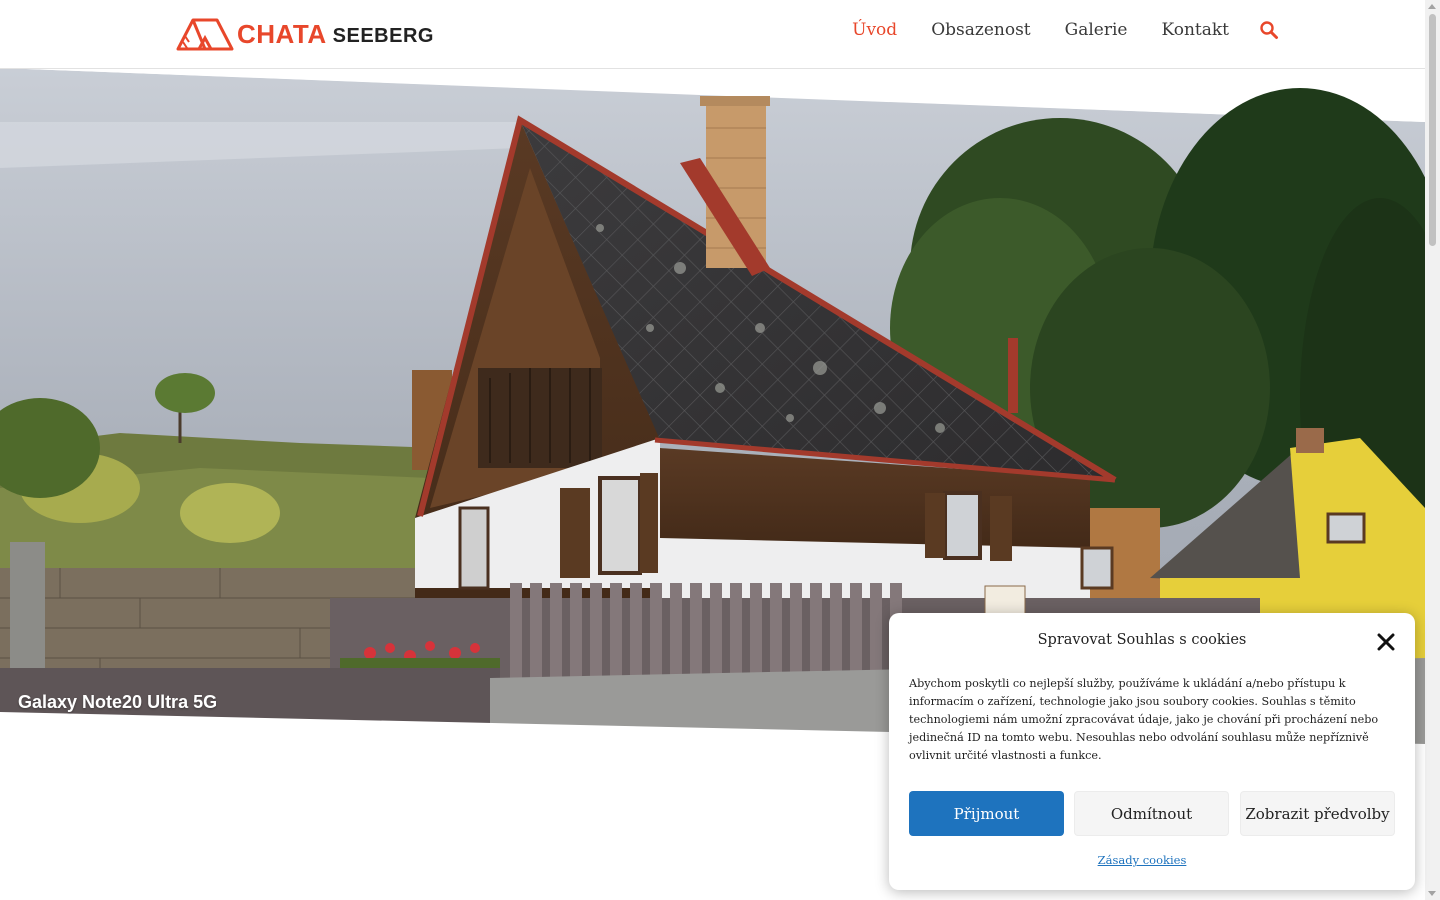 This screenshot has width=1440, height=900. What do you see at coordinates (1317, 813) in the screenshot?
I see `view-preferences-button: Zobrazit předvolby` at bounding box center [1317, 813].